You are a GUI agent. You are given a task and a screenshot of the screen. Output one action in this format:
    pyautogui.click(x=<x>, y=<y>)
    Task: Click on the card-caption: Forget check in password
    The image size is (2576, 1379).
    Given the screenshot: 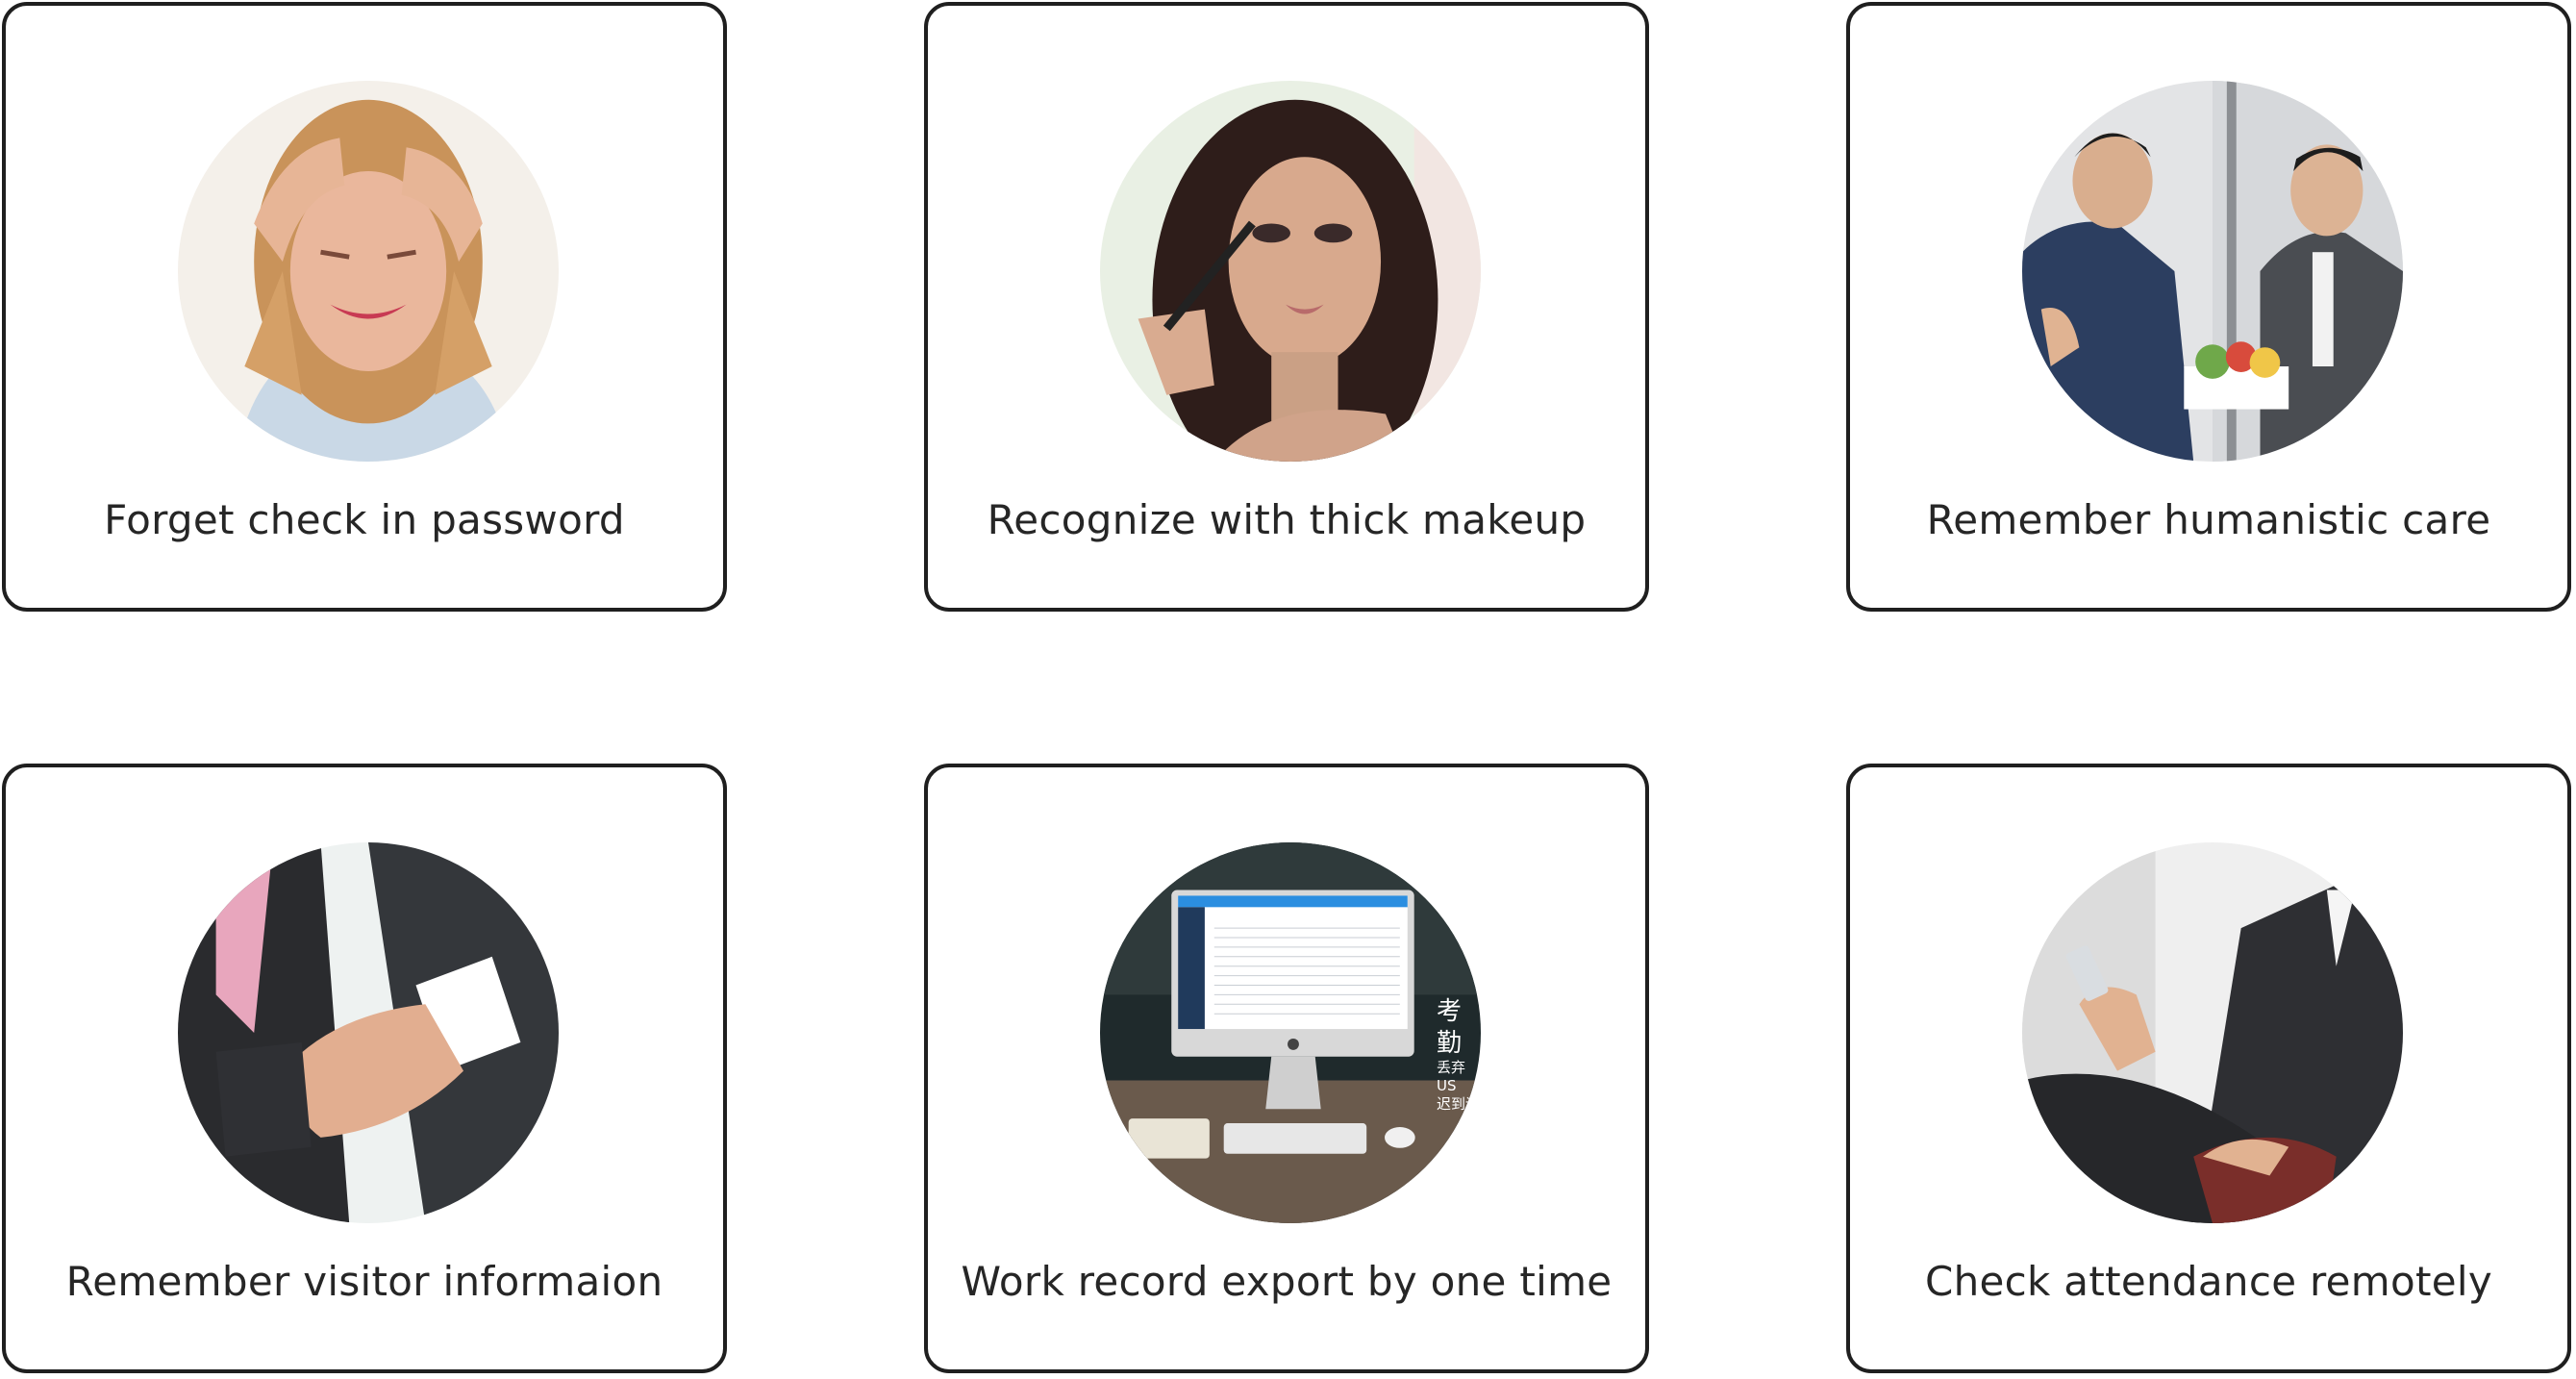 What is the action you would take?
    pyautogui.click(x=364, y=519)
    